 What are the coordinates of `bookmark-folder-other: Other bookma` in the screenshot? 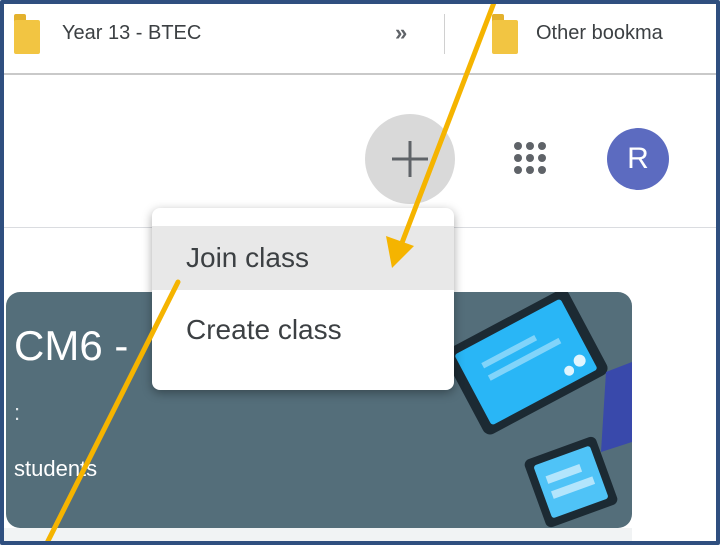 It's located at (599, 33).